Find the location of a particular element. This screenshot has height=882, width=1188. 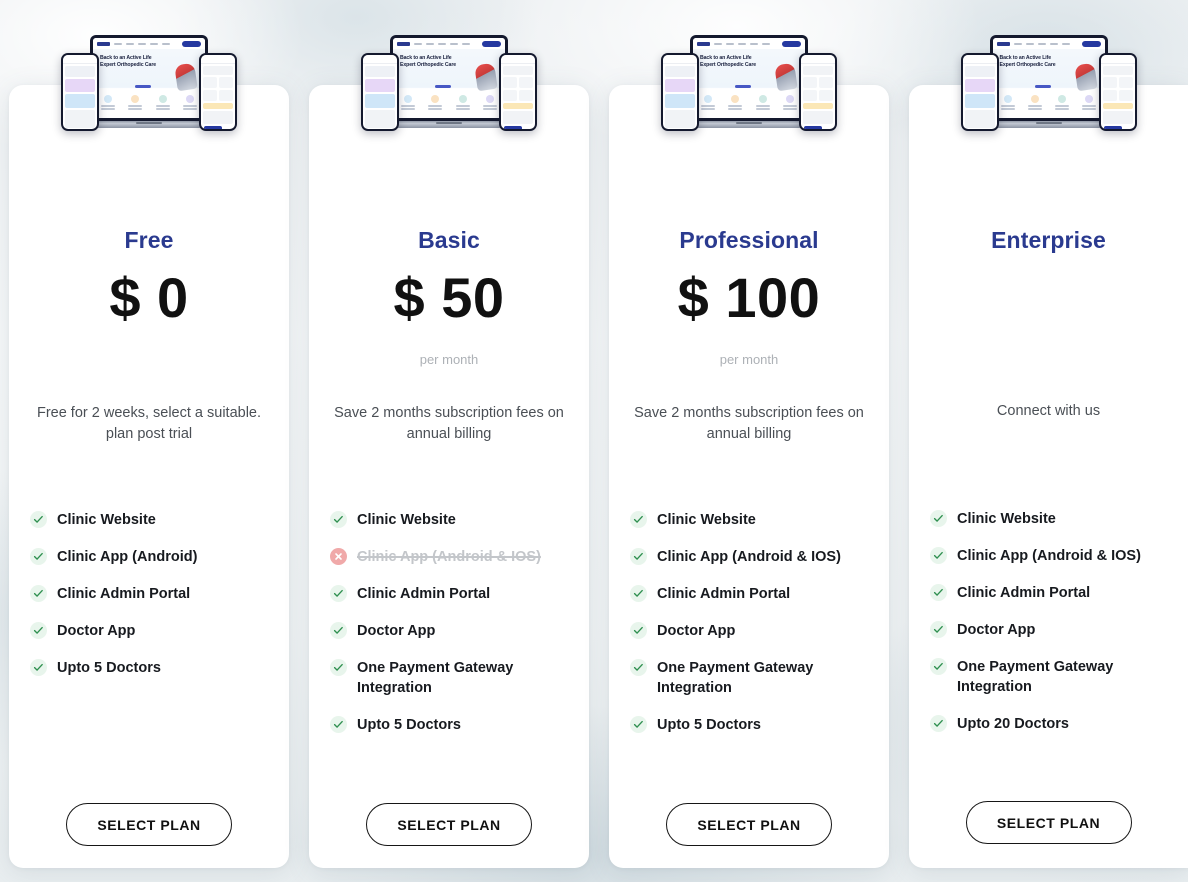

feature-item: One Payment Gateway Integration is located at coordinates (752, 678).